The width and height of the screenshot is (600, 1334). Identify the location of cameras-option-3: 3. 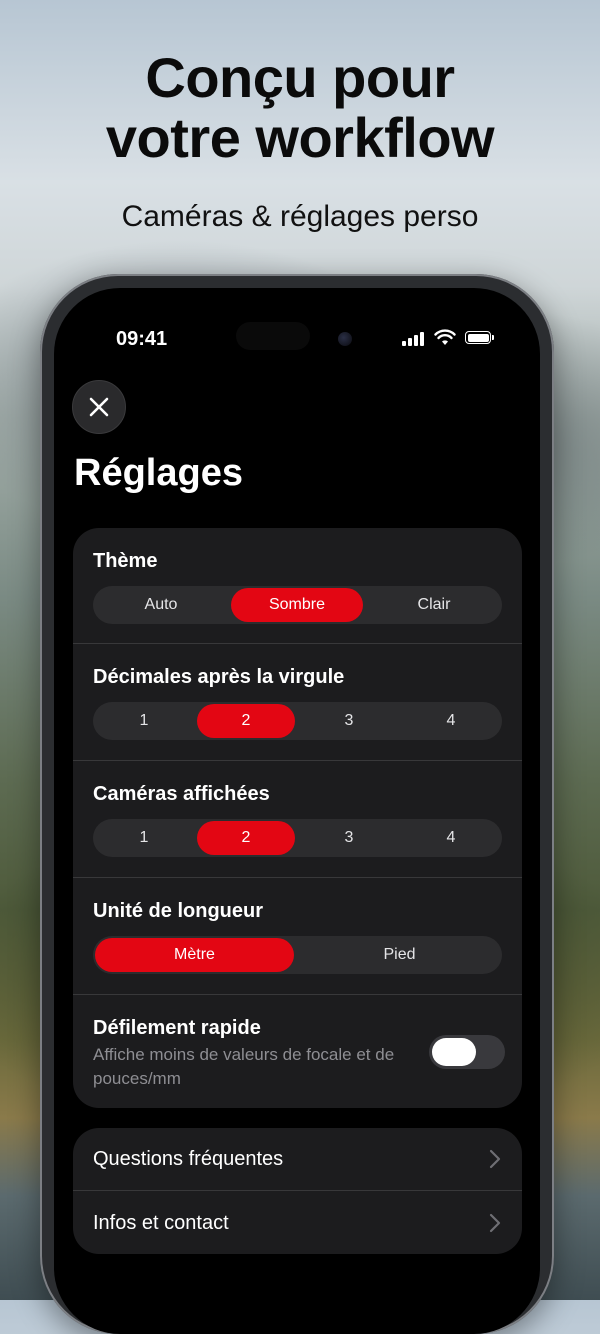
(349, 838).